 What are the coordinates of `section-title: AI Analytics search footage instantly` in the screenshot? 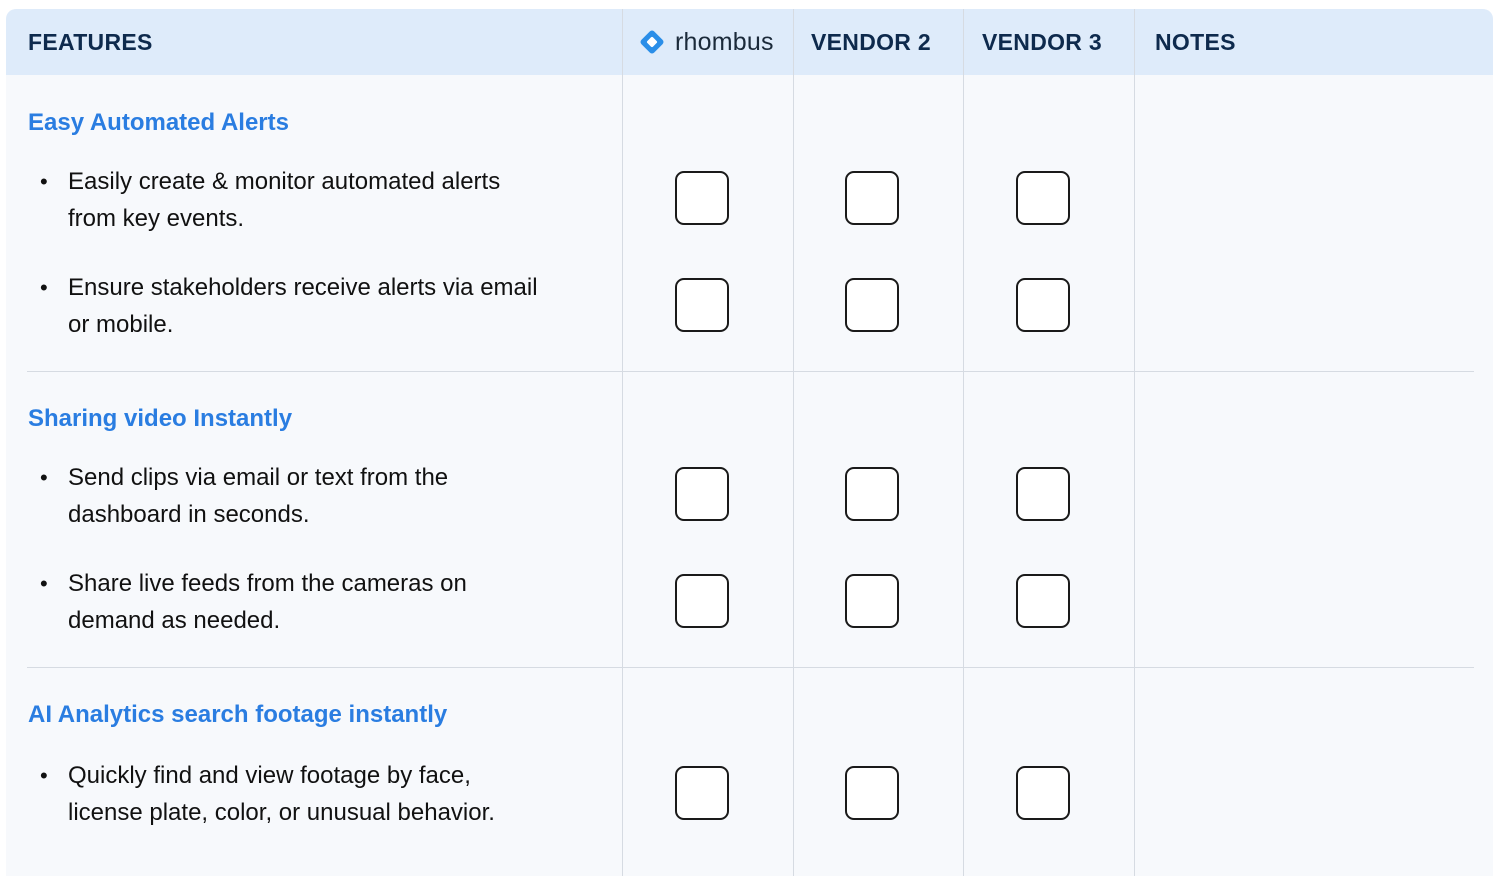 It's located at (238, 714).